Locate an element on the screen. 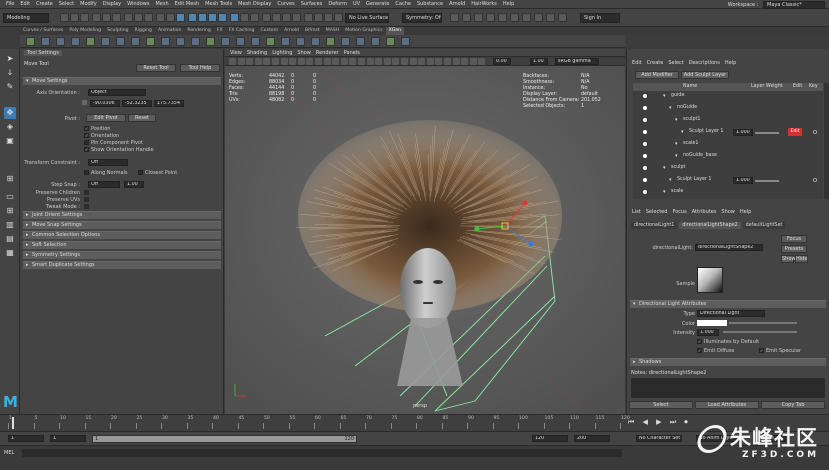  menu-create: Create is located at coordinates (44, 4).